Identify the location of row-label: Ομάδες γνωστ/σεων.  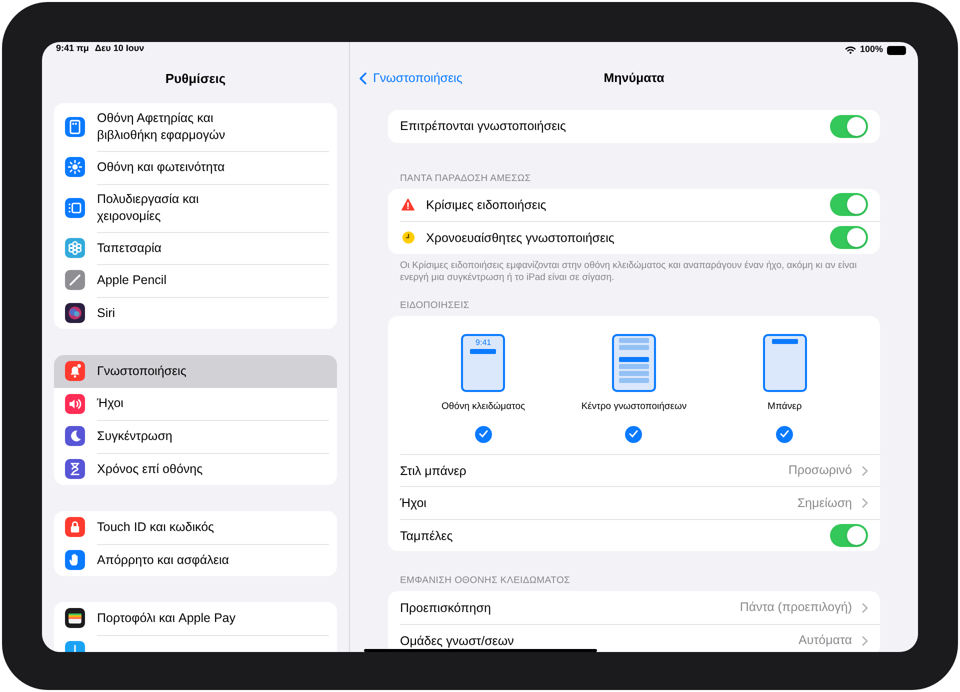
(457, 641).